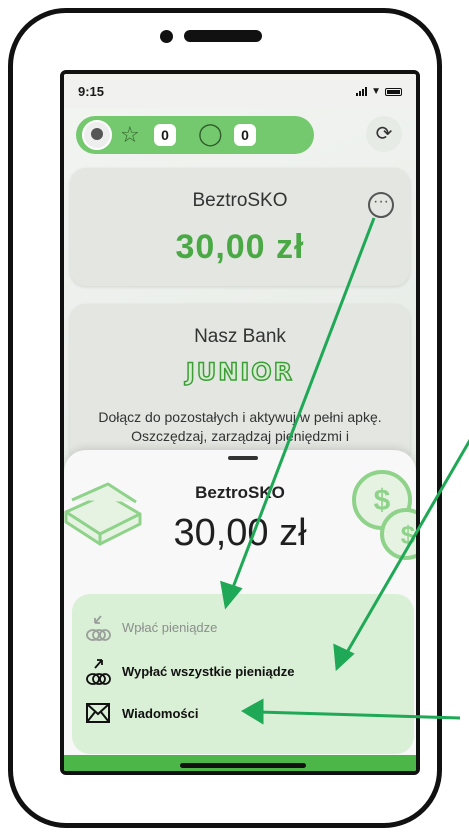 This screenshot has width=469, height=837. What do you see at coordinates (252, 711) in the screenshot?
I see `arrow-messages-head` at bounding box center [252, 711].